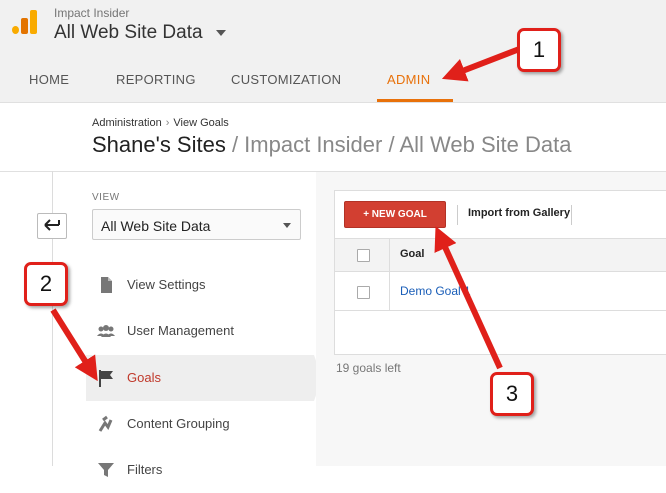 The height and width of the screenshot is (493, 666). Describe the element at coordinates (512, 394) in the screenshot. I see `annotation-callout-3: 3` at that location.